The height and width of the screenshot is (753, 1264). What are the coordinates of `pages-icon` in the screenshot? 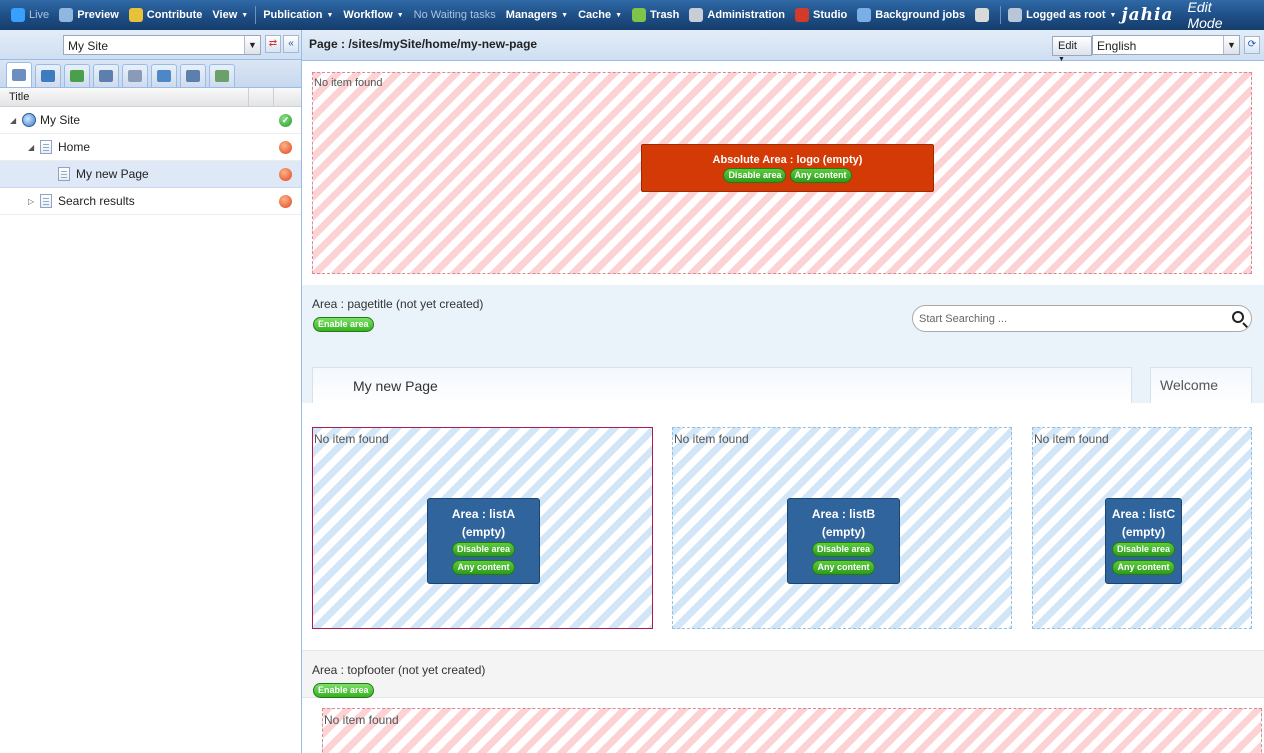 It's located at (106, 76).